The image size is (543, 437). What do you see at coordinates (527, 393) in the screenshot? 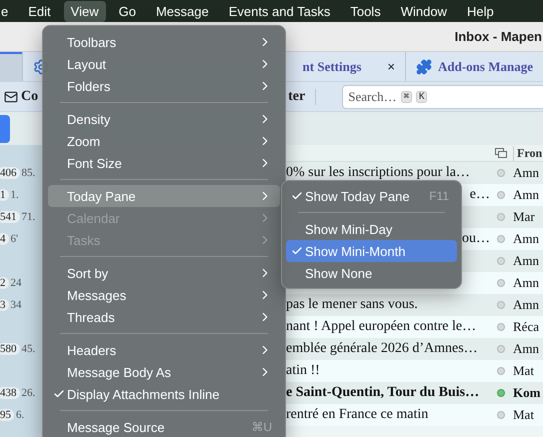
I see `message-sender: Kom` at bounding box center [527, 393].